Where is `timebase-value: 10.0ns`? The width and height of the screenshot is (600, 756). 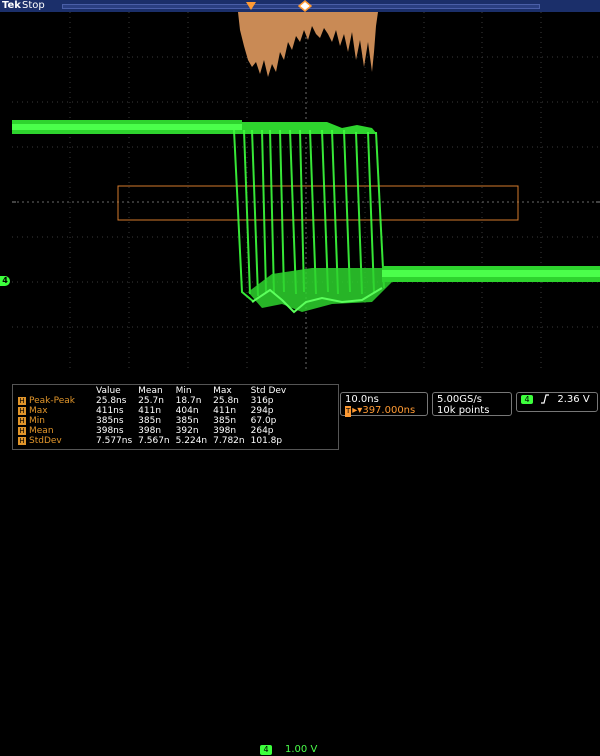 timebase-value: 10.0ns is located at coordinates (362, 399).